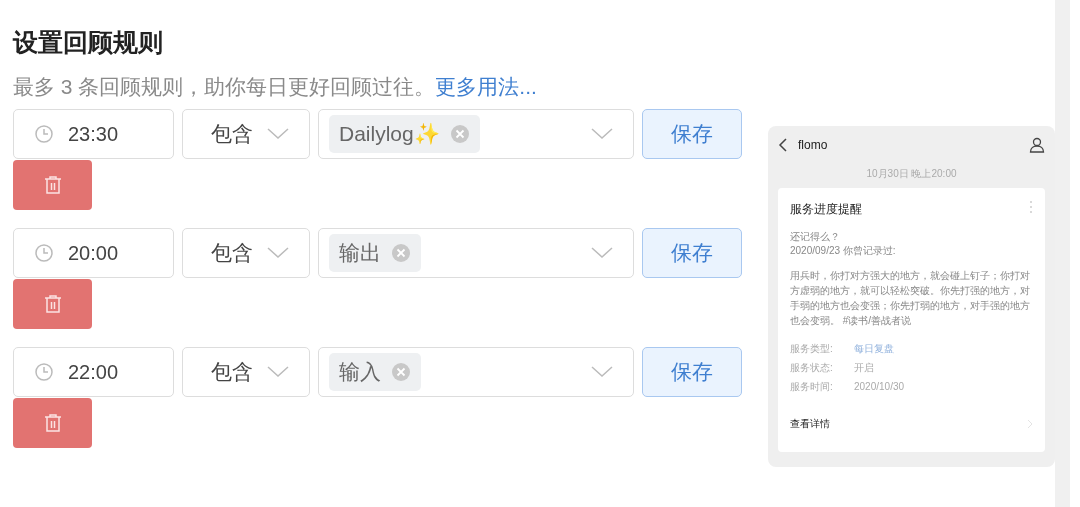  Describe the element at coordinates (874, 349) in the screenshot. I see `field-value: 每日复盘` at that location.